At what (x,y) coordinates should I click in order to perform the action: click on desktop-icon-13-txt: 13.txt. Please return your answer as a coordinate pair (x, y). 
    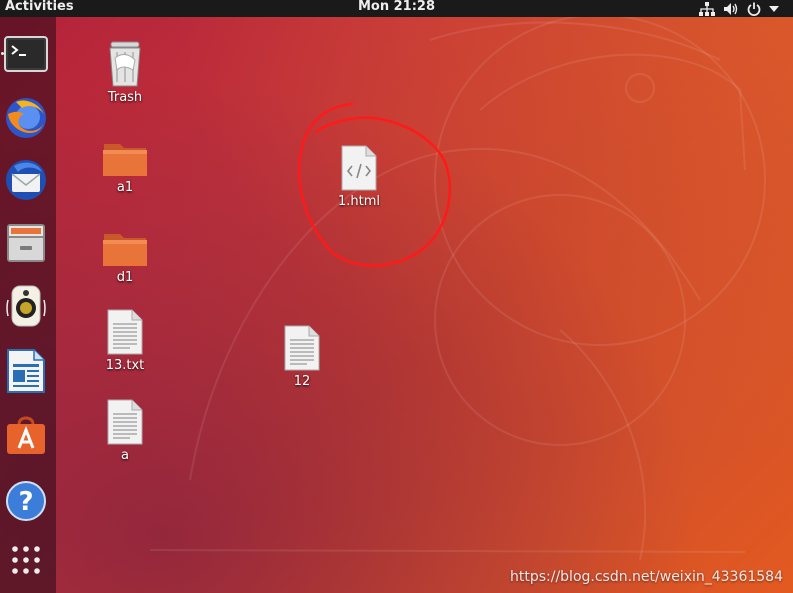
    Looking at the image, I should click on (125, 339).